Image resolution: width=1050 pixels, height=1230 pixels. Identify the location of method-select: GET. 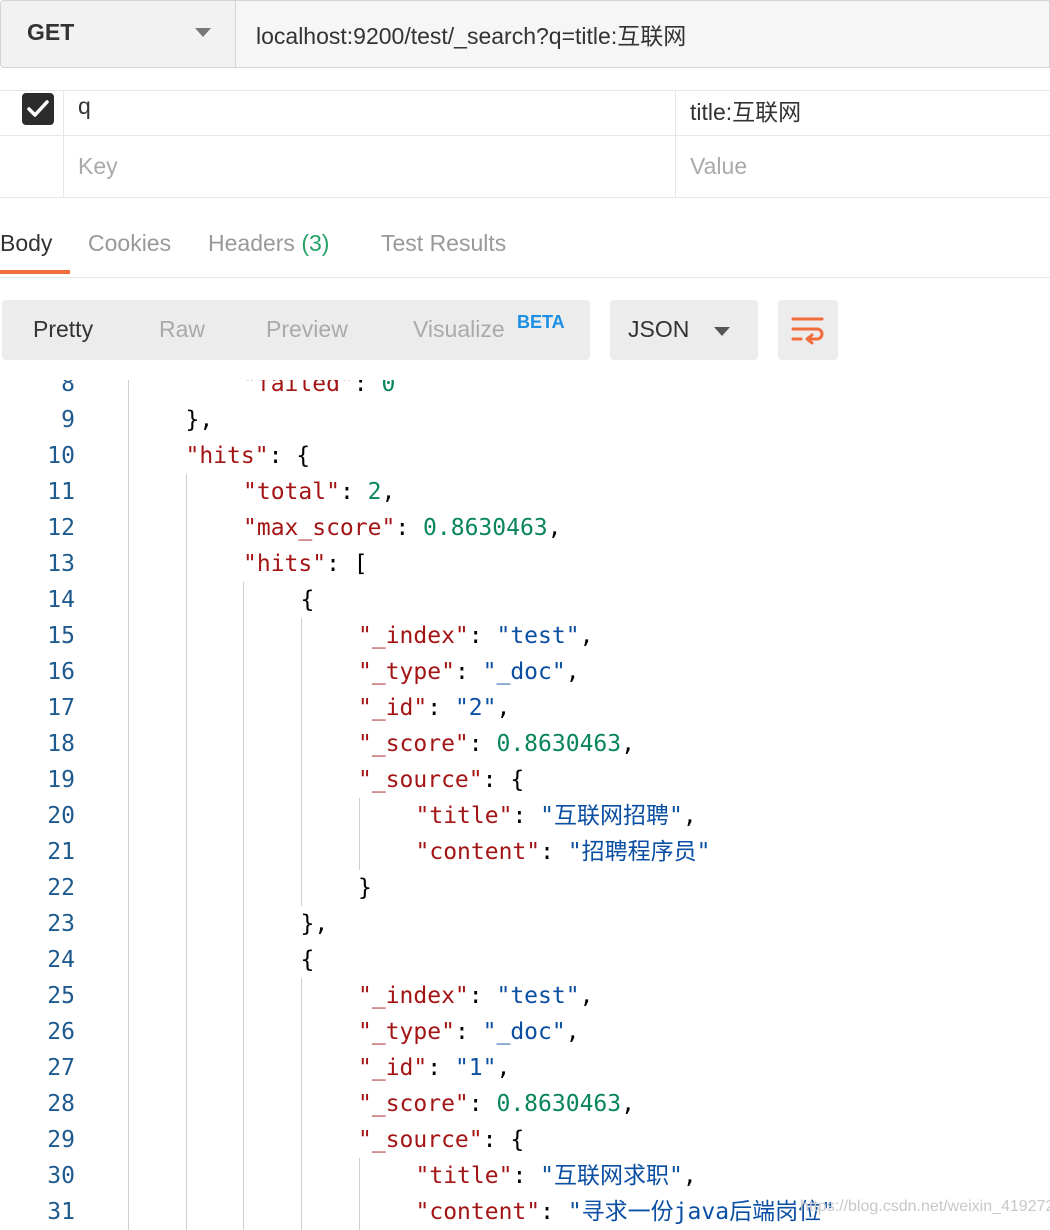
(118, 34).